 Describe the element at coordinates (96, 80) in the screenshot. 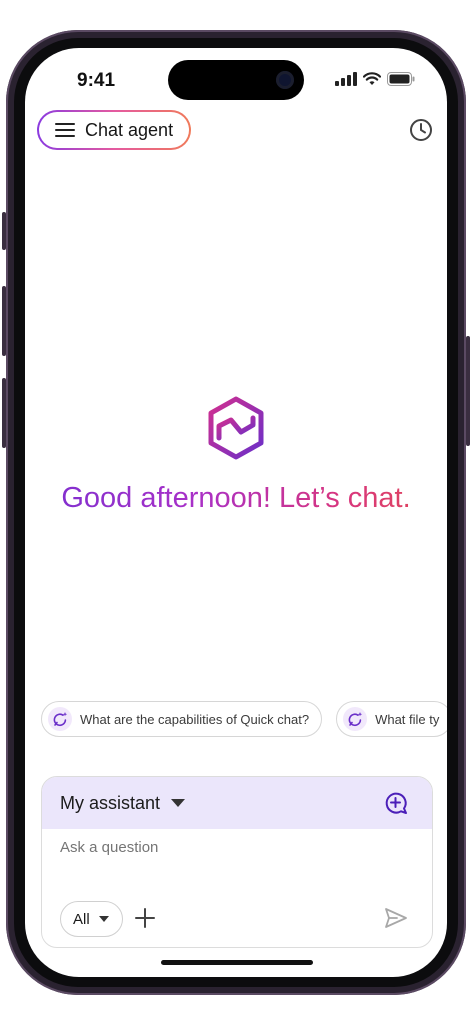

I see `status-time: 9:41` at that location.